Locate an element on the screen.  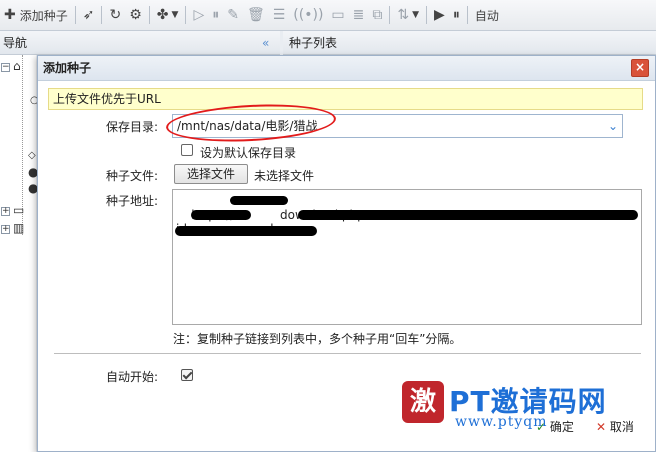
pause-button: ⏸ is located at coordinates (215, 15).